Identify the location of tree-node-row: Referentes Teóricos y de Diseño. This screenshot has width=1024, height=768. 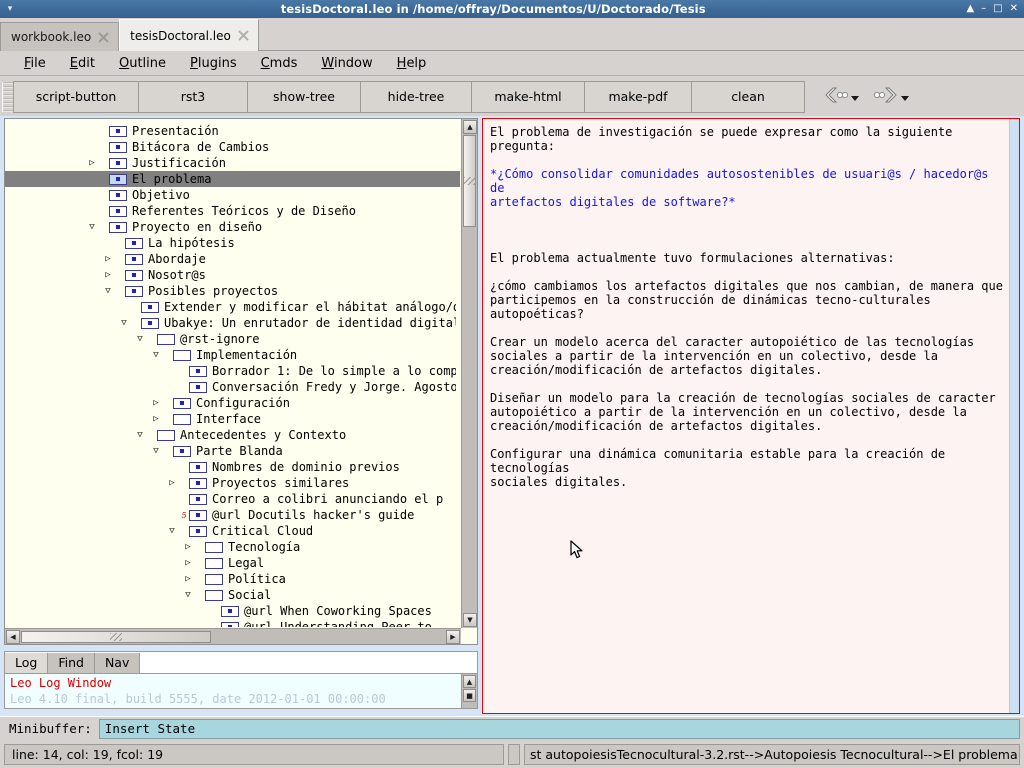
(232, 211).